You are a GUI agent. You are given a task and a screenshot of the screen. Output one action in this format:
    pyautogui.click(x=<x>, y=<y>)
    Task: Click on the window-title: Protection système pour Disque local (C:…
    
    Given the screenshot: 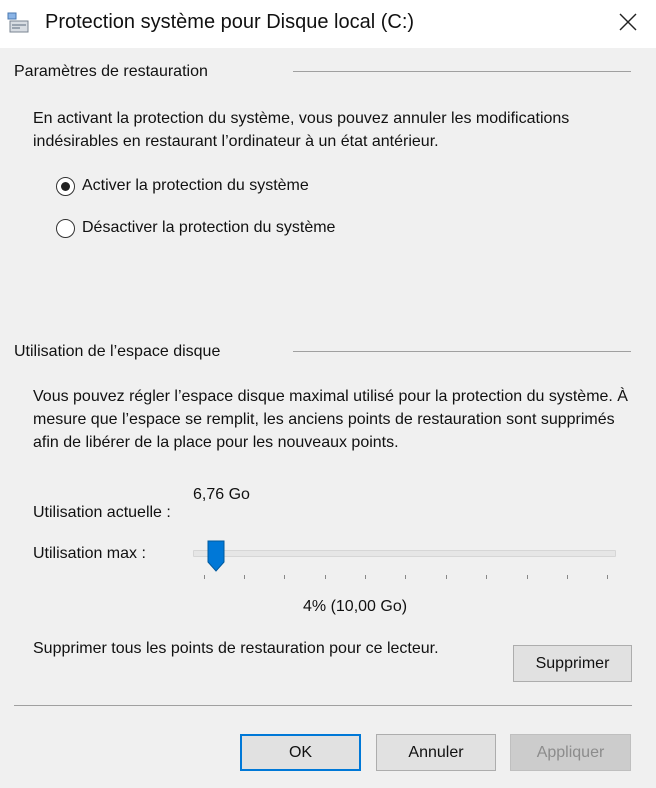 What is the action you would take?
    pyautogui.click(x=230, y=22)
    